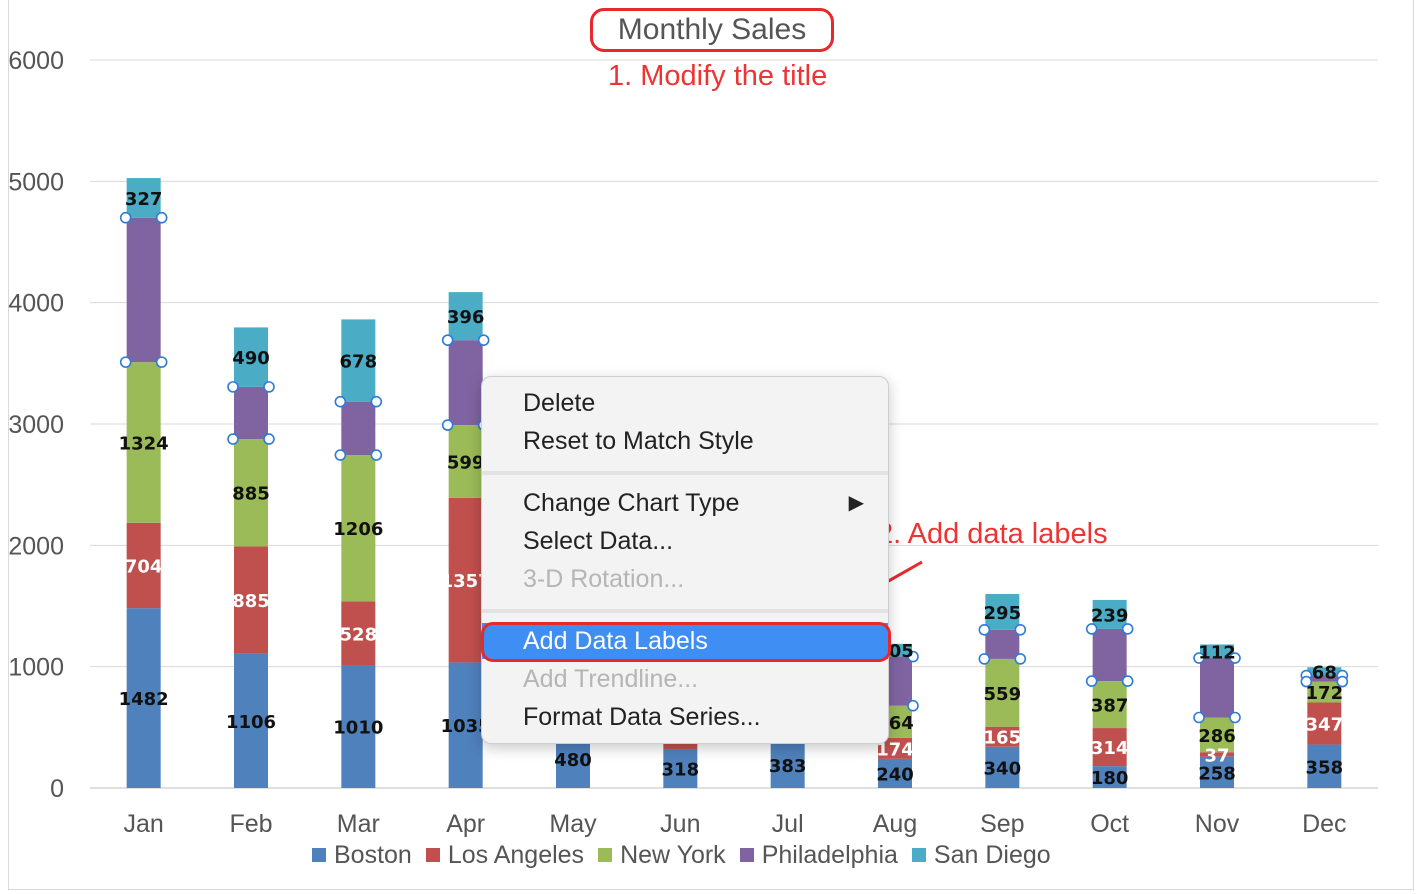  Describe the element at coordinates (895, 774) in the screenshot. I see `data-label: 240` at that location.